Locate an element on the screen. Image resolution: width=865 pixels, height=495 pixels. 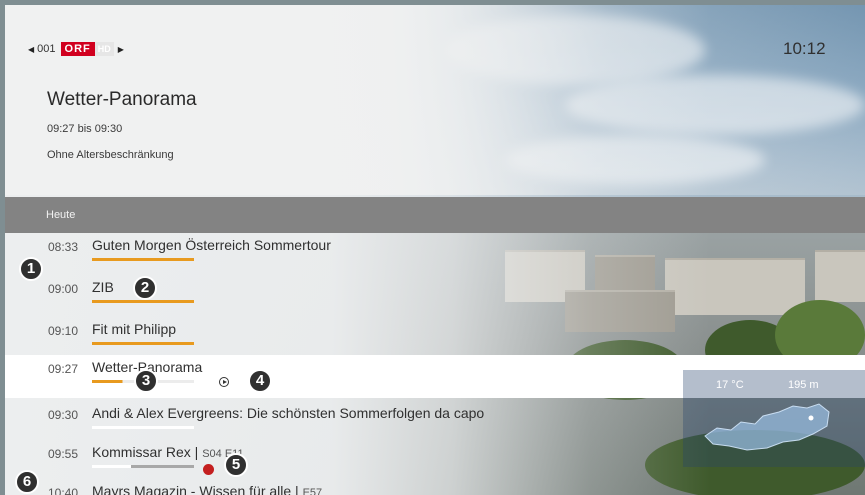
program-name: Mayrs Magazin - Wissen für alle | E57 is located at coordinates (207, 489).